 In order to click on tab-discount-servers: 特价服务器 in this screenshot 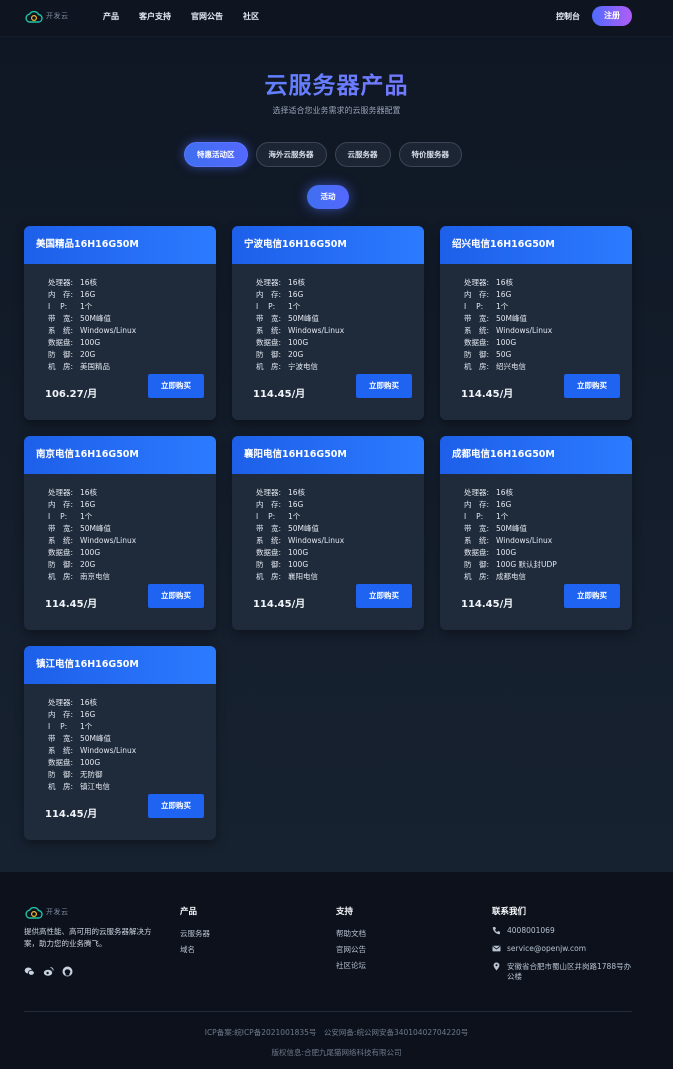, I will do `click(430, 154)`.